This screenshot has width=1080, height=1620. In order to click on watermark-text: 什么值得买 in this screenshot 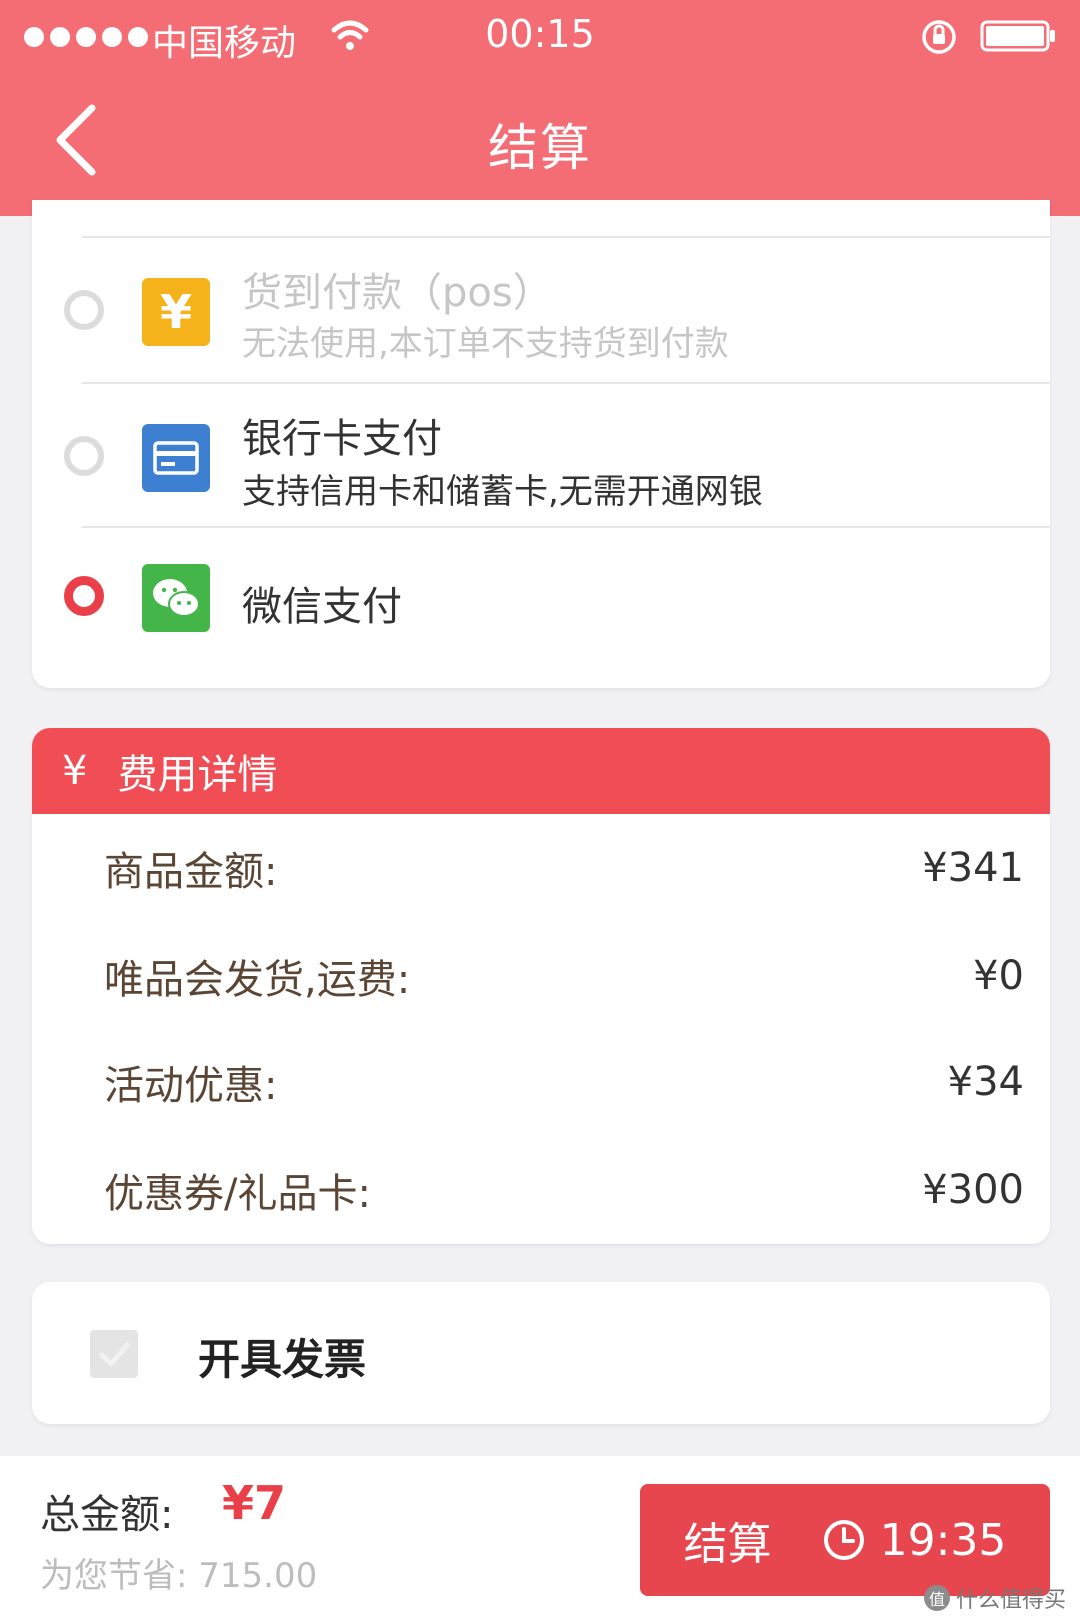, I will do `click(1010, 1600)`.